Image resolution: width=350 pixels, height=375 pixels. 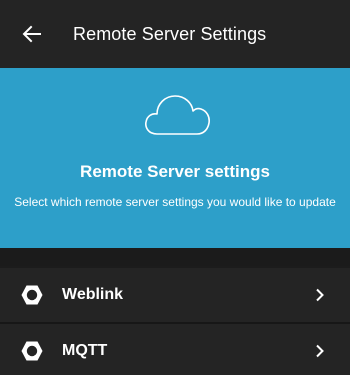 What do you see at coordinates (177, 115) in the screenshot?
I see `cloud-icon` at bounding box center [177, 115].